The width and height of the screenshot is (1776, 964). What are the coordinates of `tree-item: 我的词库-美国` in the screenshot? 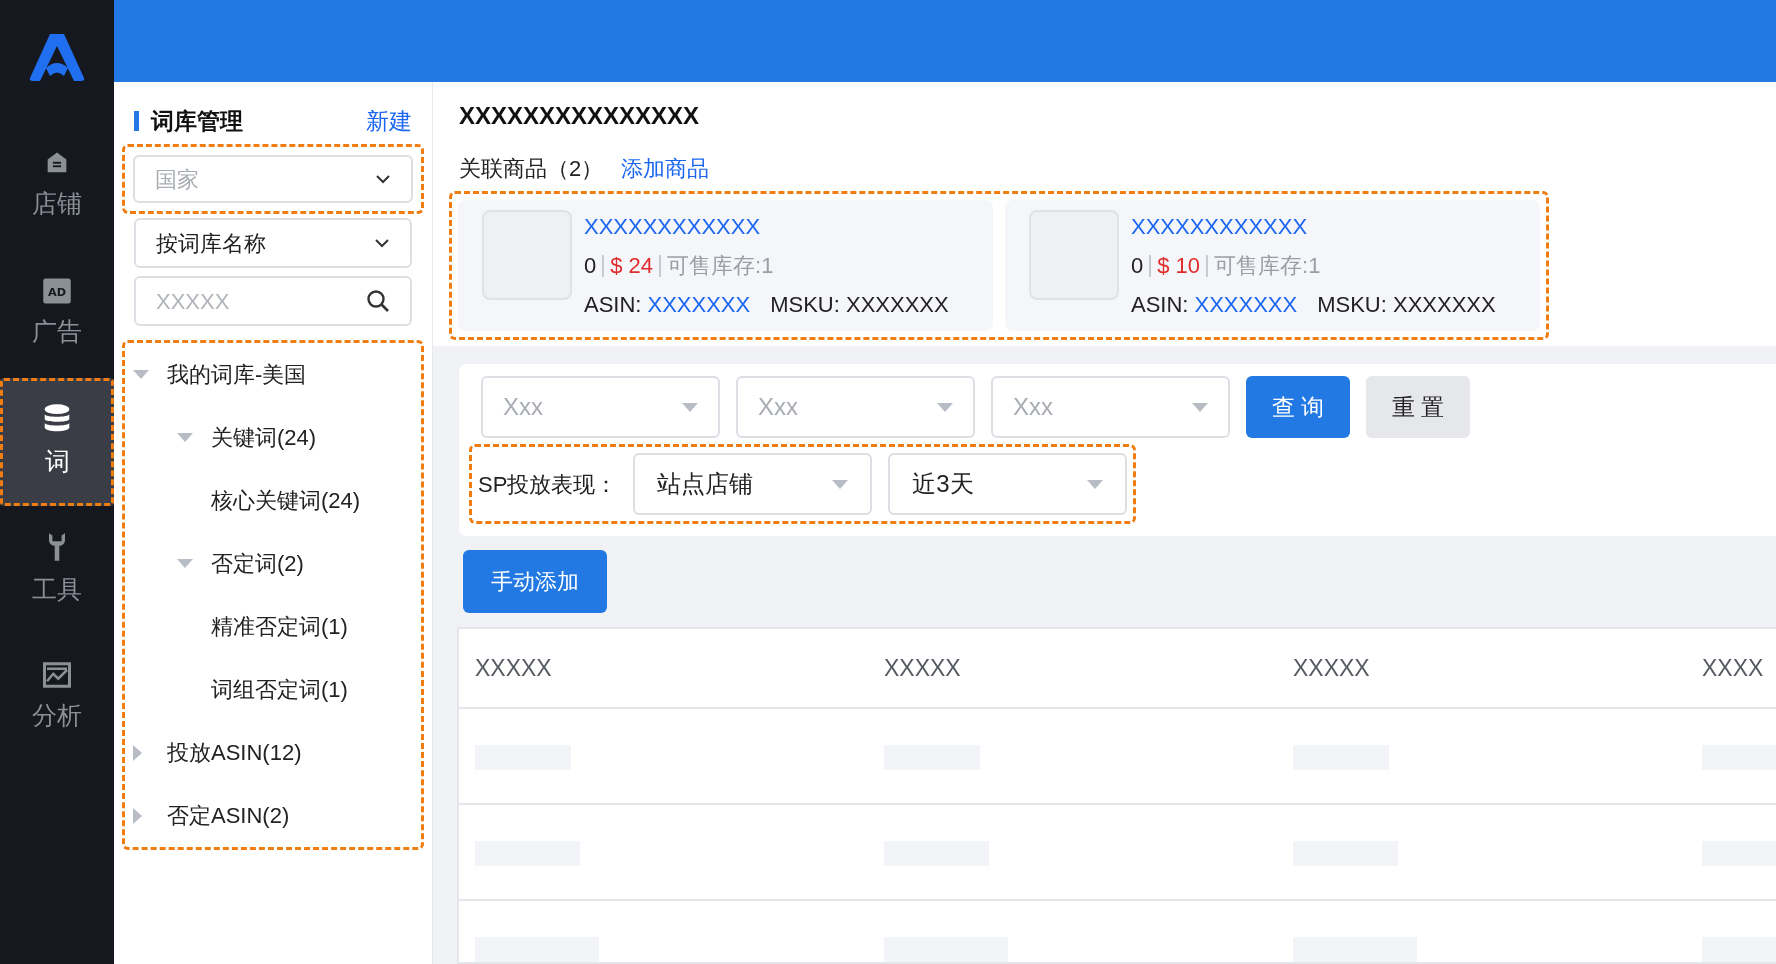 It's located at (237, 374).